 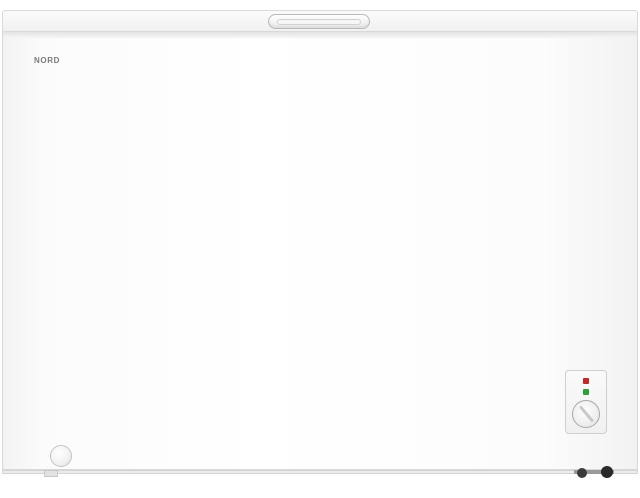 I want to click on thermostat-dial-icon, so click(x=586, y=414).